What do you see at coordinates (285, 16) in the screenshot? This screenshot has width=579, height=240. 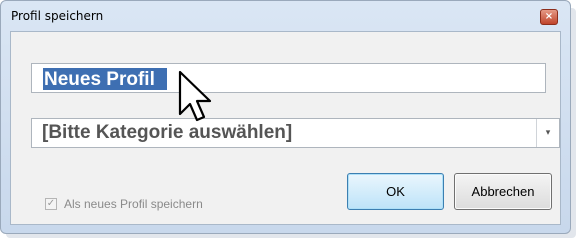 I see `title-bar: Profil speichern ×` at bounding box center [285, 16].